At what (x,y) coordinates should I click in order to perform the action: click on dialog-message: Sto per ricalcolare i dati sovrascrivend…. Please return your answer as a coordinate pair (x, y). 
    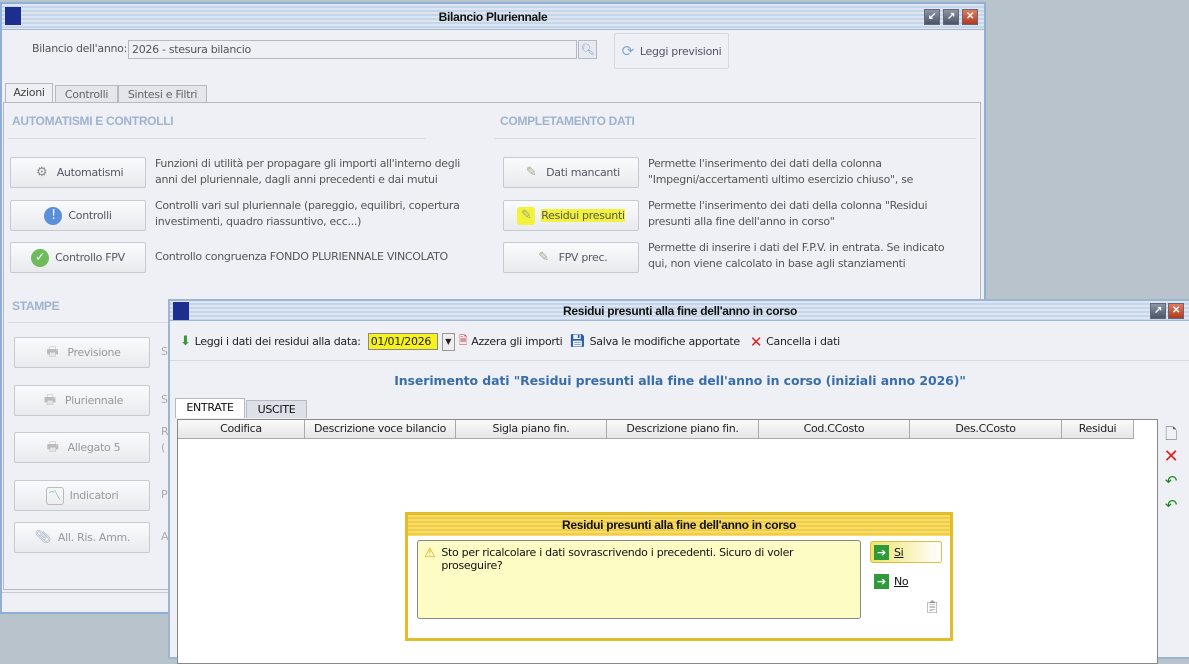
    Looking at the image, I should click on (617, 559).